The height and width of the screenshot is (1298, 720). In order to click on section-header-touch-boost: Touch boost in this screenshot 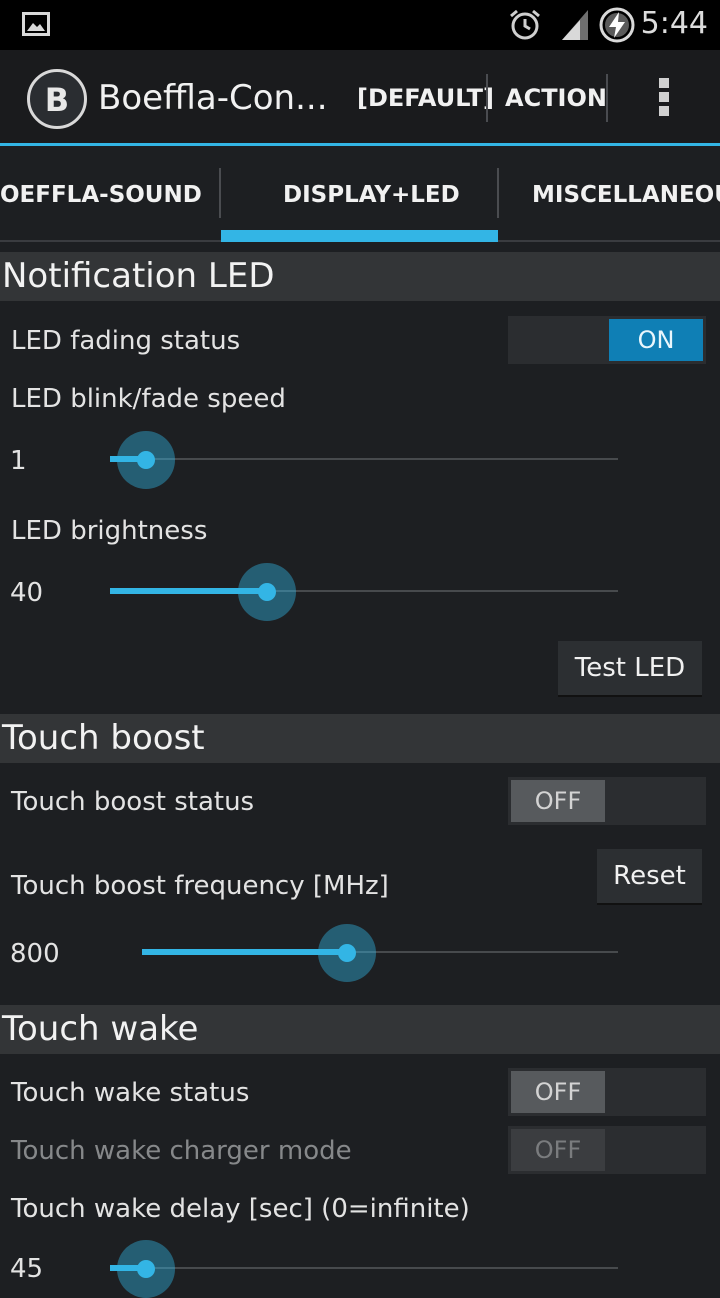, I will do `click(360, 738)`.